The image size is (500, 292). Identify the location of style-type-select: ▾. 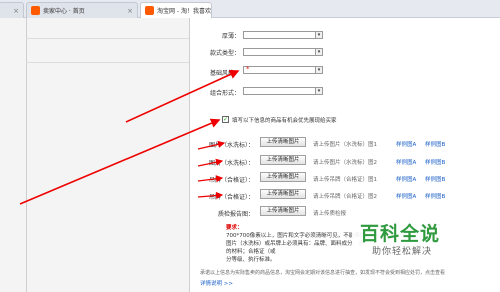
(283, 52).